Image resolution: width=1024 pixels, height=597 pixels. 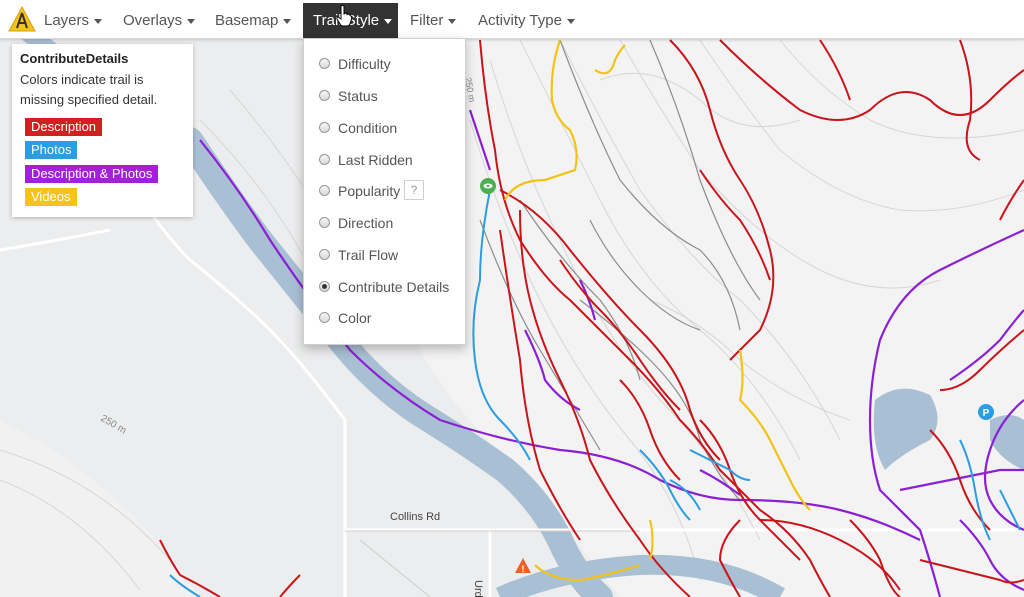 I want to click on option-last-ridden: Last Ridden, so click(x=385, y=160).